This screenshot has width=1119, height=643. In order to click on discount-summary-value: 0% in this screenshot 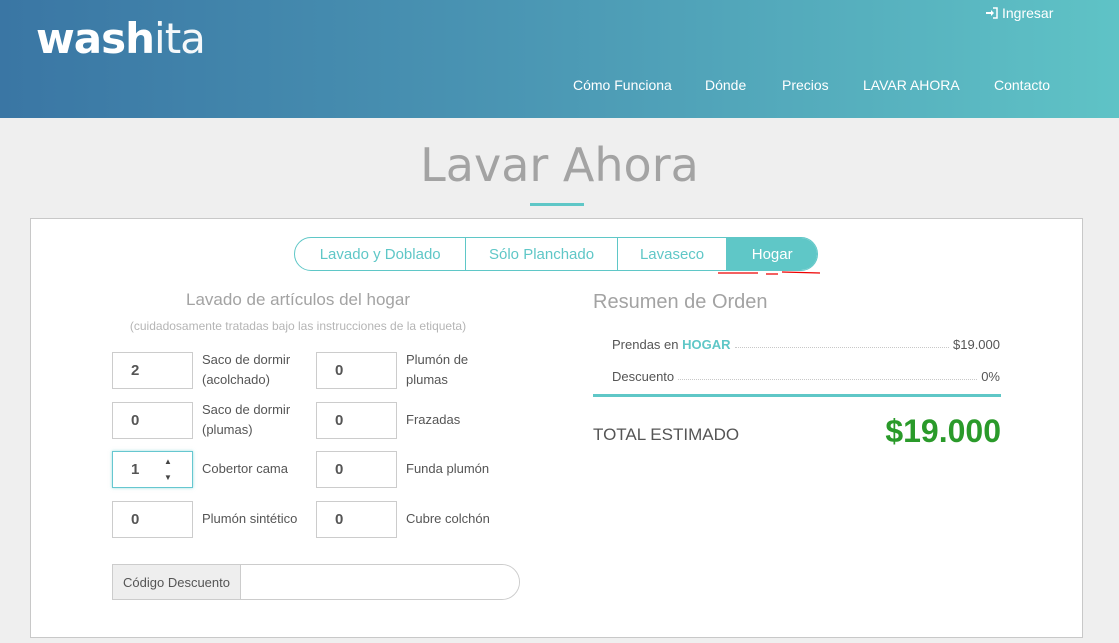, I will do `click(990, 376)`.